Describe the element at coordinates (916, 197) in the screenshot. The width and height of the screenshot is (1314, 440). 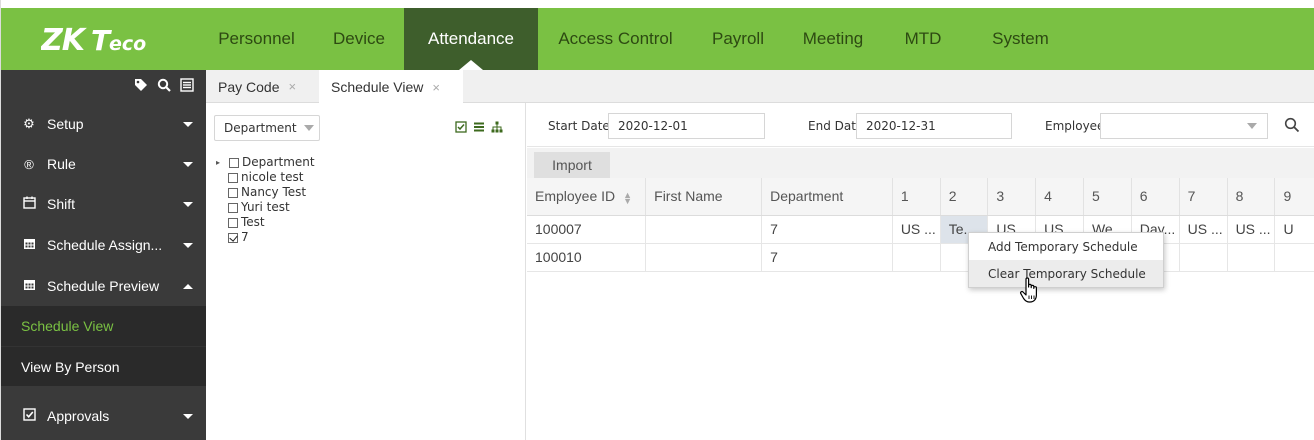
I see `col-day-1: 1` at that location.